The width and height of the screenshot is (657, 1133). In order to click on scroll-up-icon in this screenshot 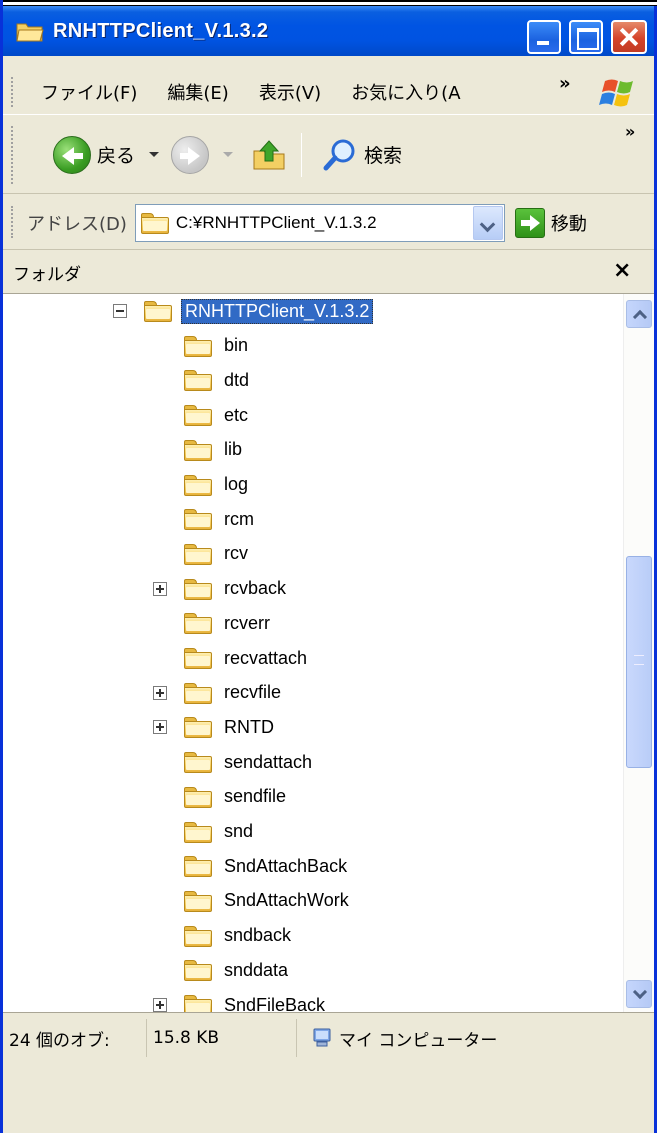, I will do `click(639, 314)`.